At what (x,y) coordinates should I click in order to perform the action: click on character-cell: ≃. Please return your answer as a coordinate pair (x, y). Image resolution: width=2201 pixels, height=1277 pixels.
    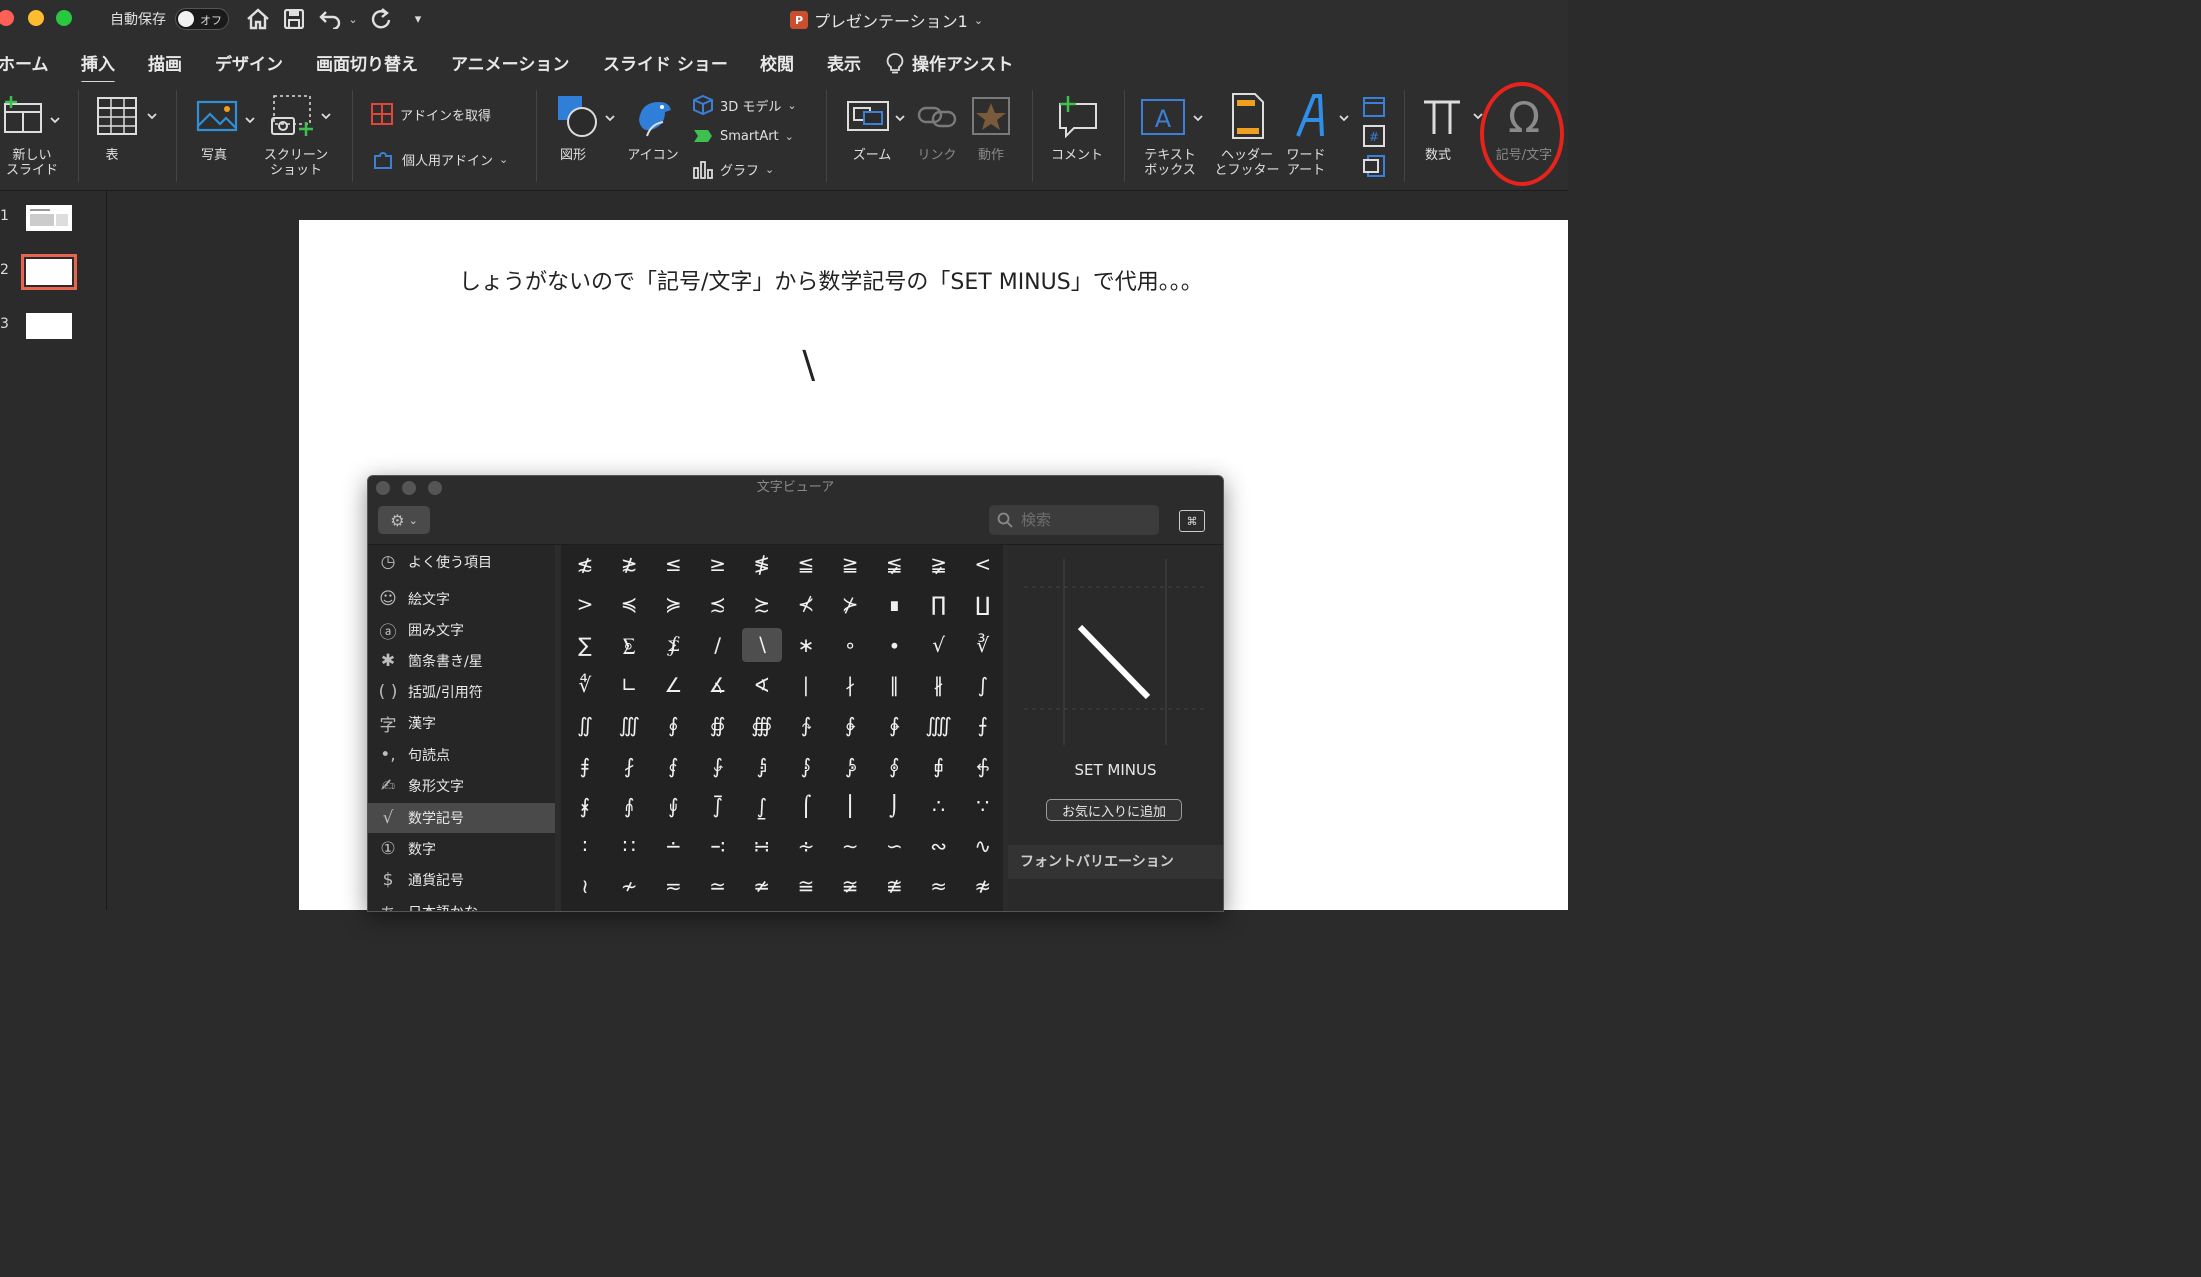
    Looking at the image, I should click on (718, 886).